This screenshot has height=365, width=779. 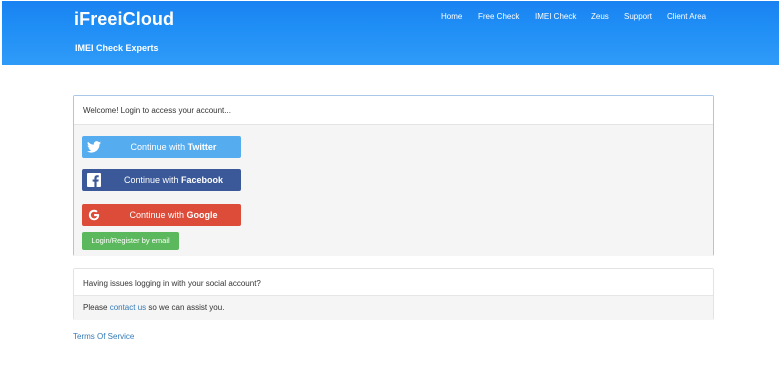 What do you see at coordinates (202, 147) in the screenshot?
I see `twitter-button-label: Twitter` at bounding box center [202, 147].